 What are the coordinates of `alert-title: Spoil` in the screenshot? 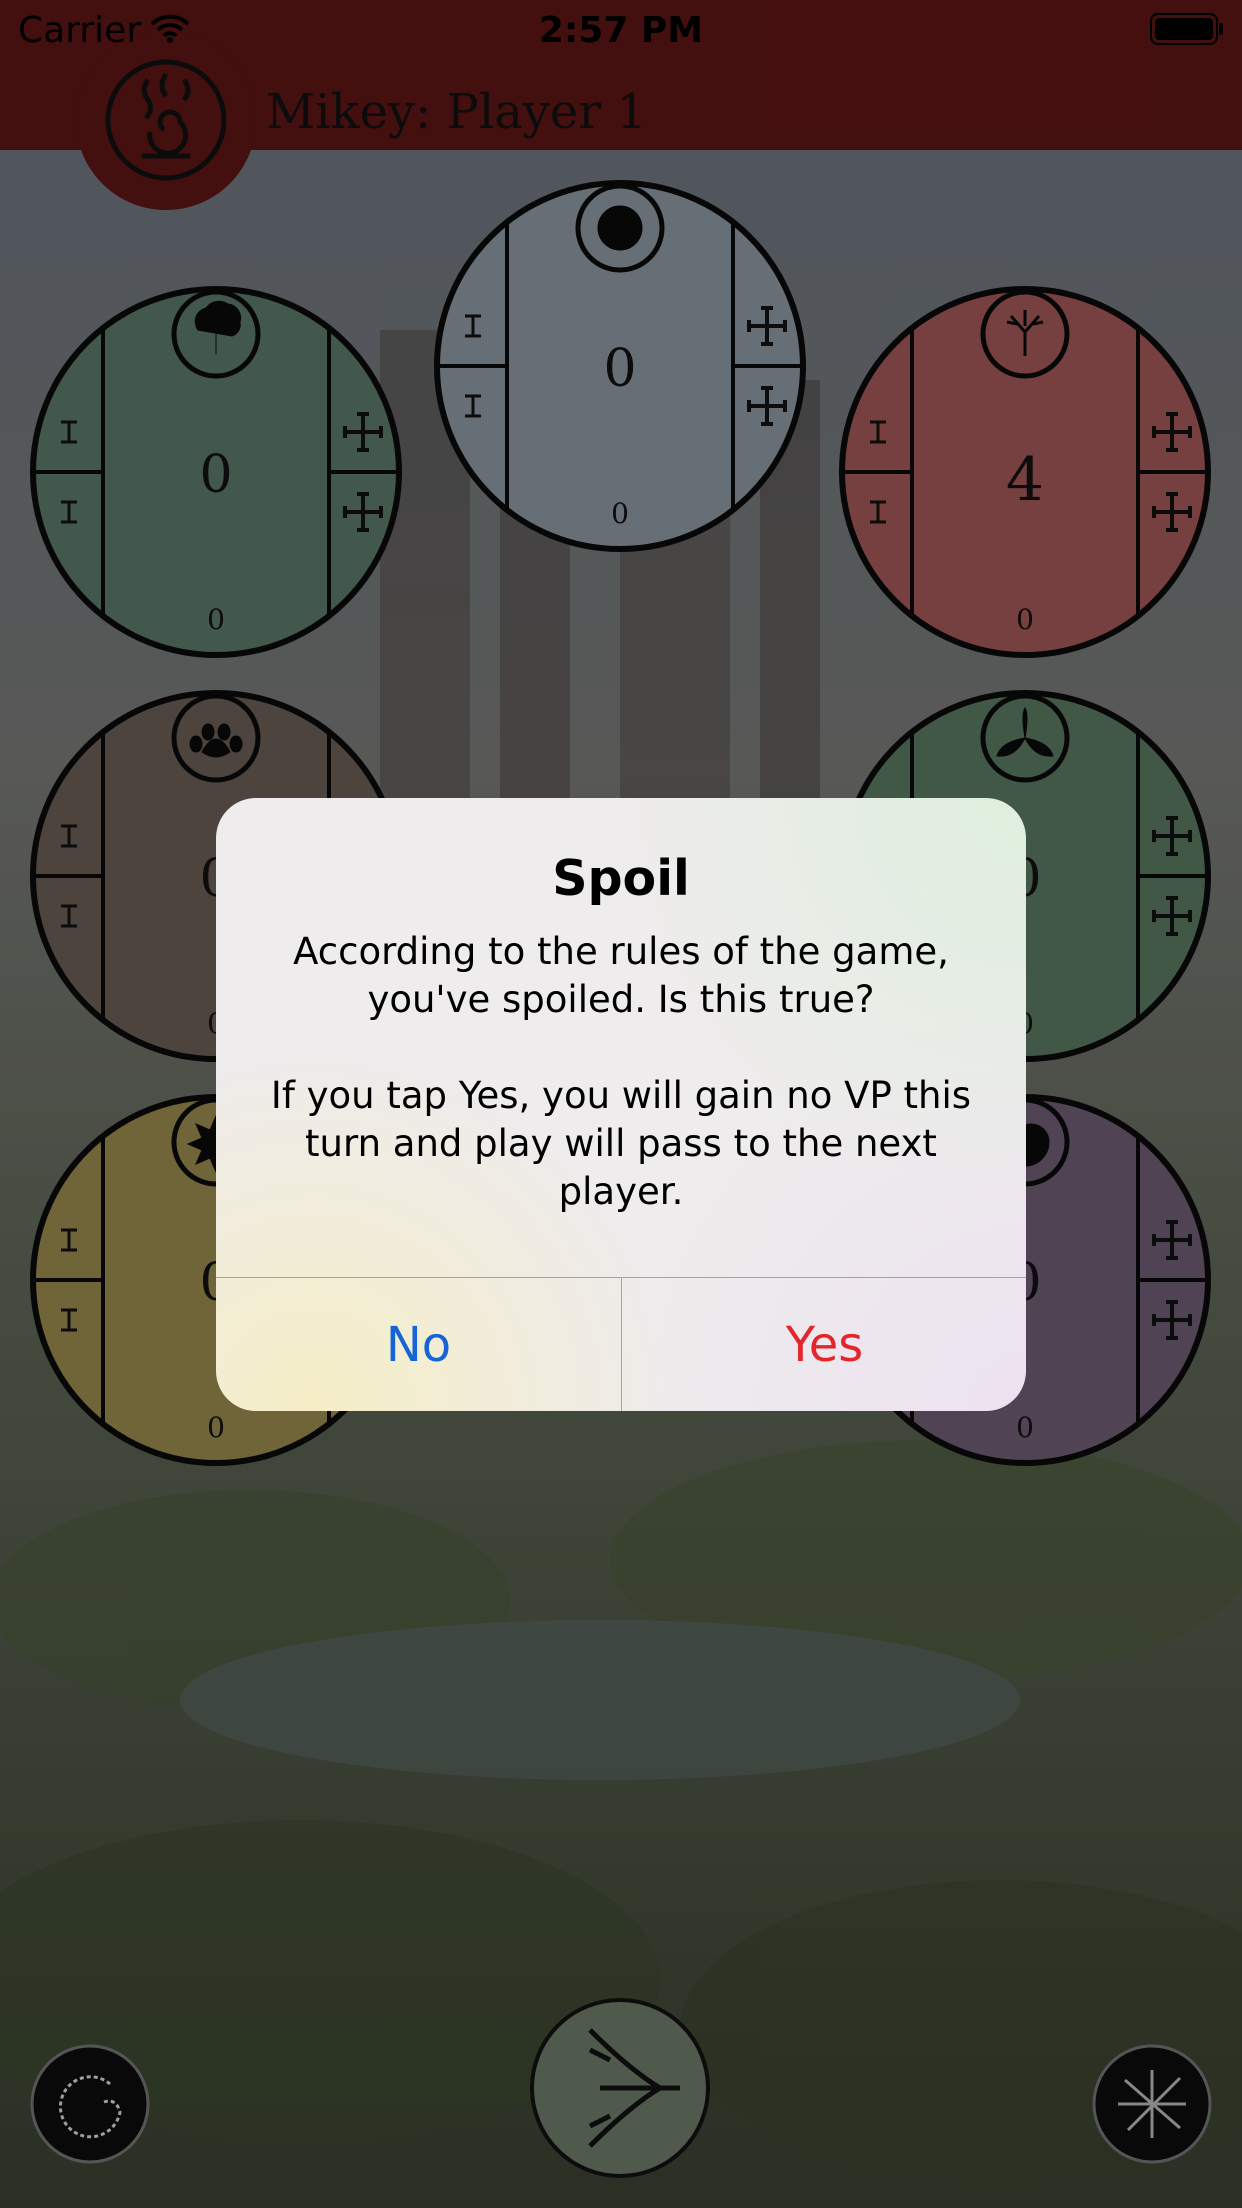 It's located at (621, 878).